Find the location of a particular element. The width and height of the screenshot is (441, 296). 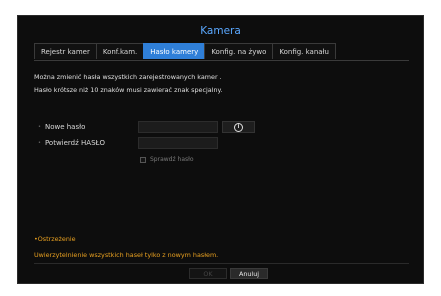

new-password-field is located at coordinates (178, 127).